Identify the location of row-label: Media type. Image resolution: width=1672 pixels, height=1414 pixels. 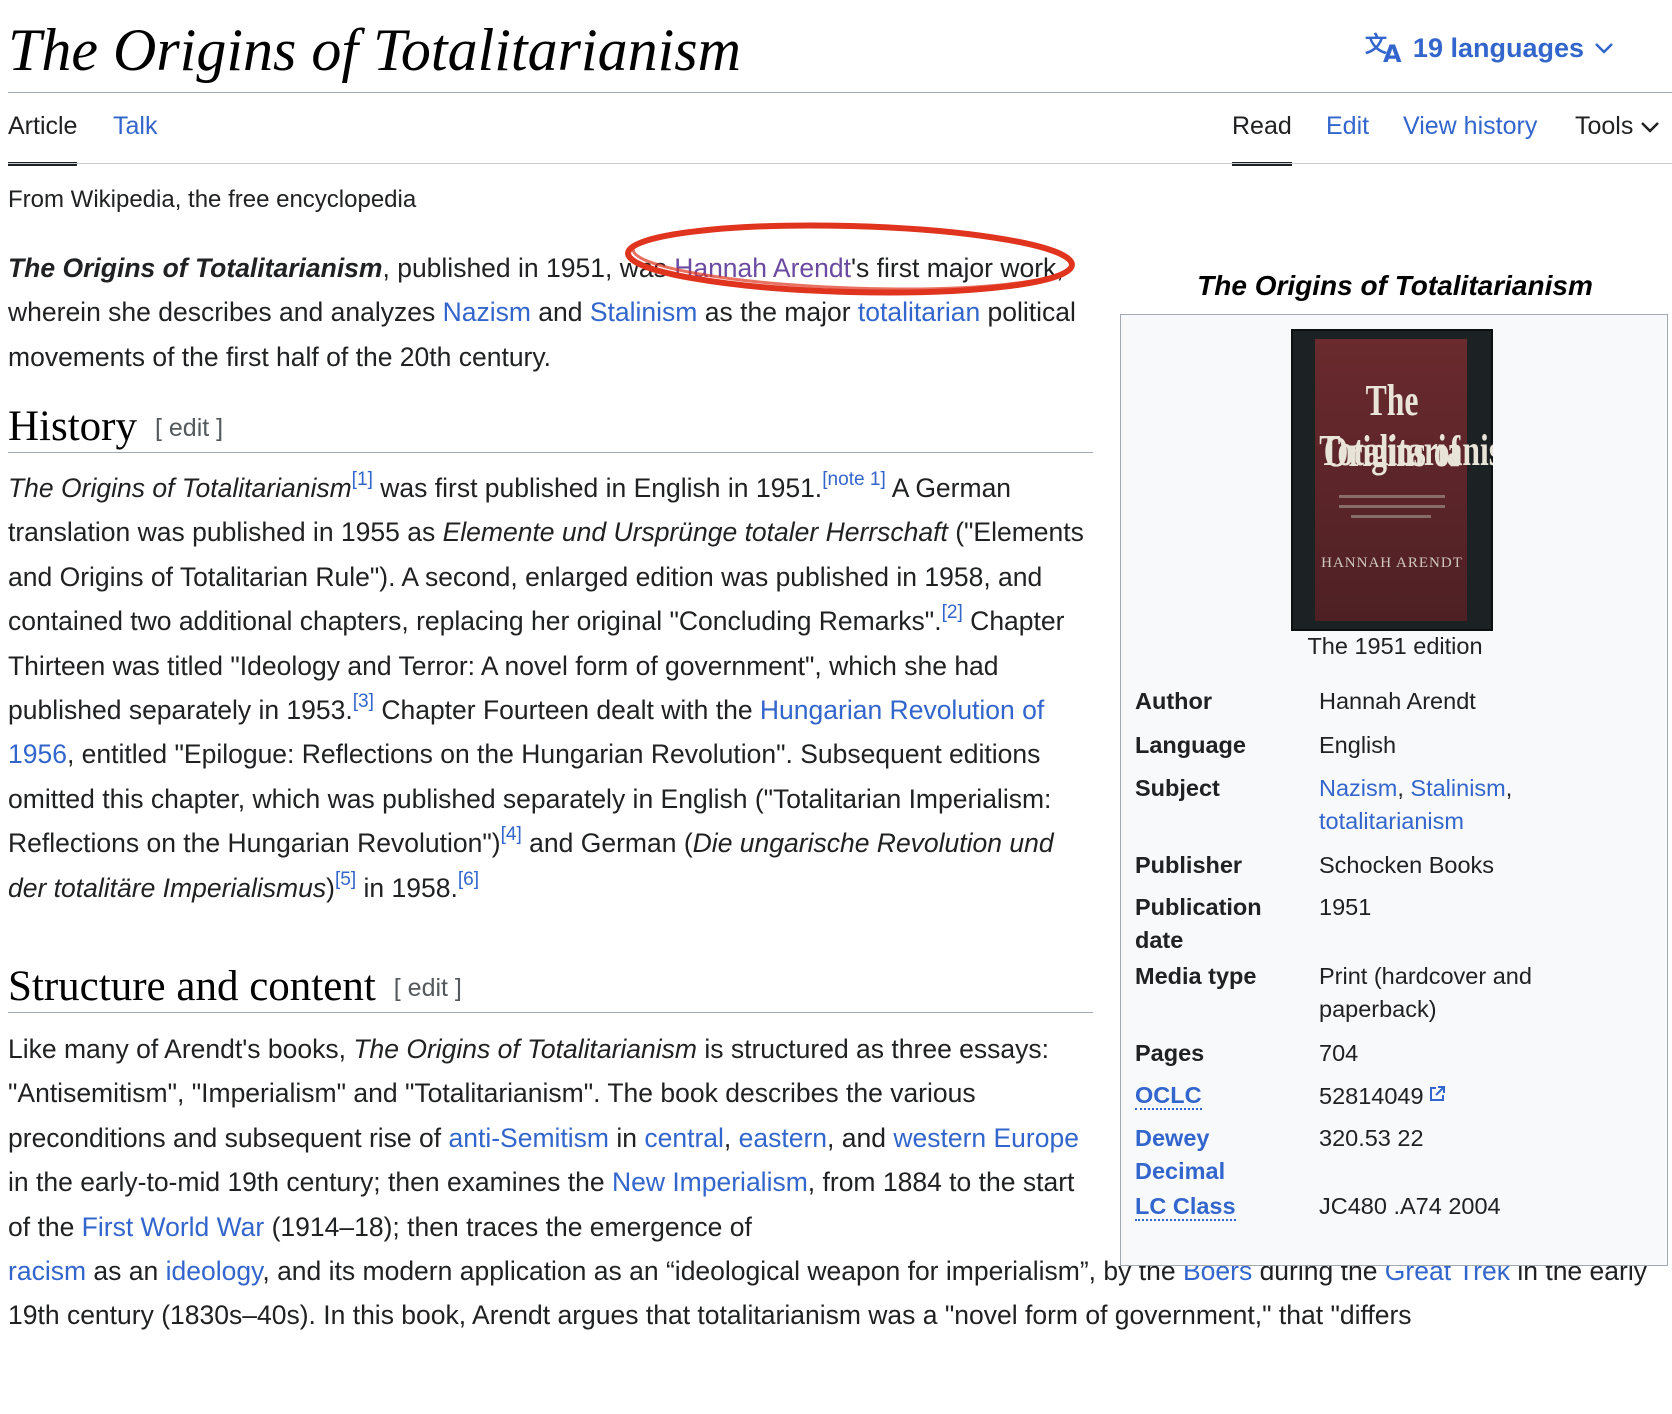
(1196, 976).